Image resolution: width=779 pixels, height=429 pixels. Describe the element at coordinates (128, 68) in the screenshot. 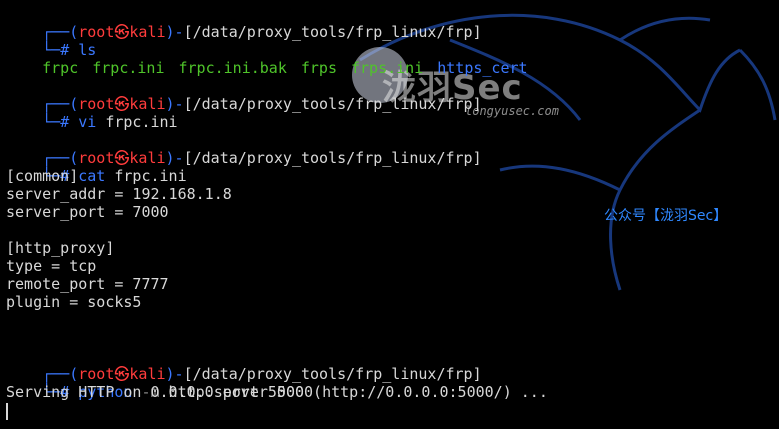

I see `ls-file: frpc.ini` at that location.